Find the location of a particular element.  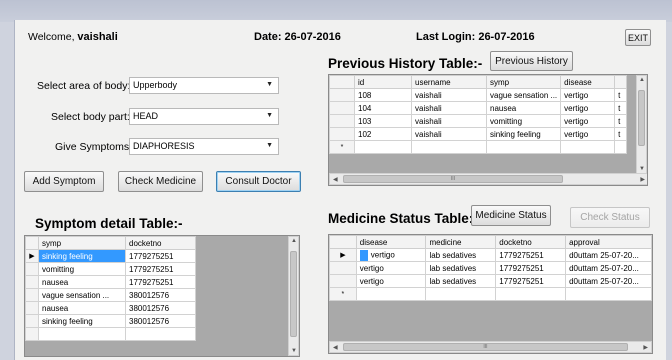

history-col-symp: symp is located at coordinates (523, 82).